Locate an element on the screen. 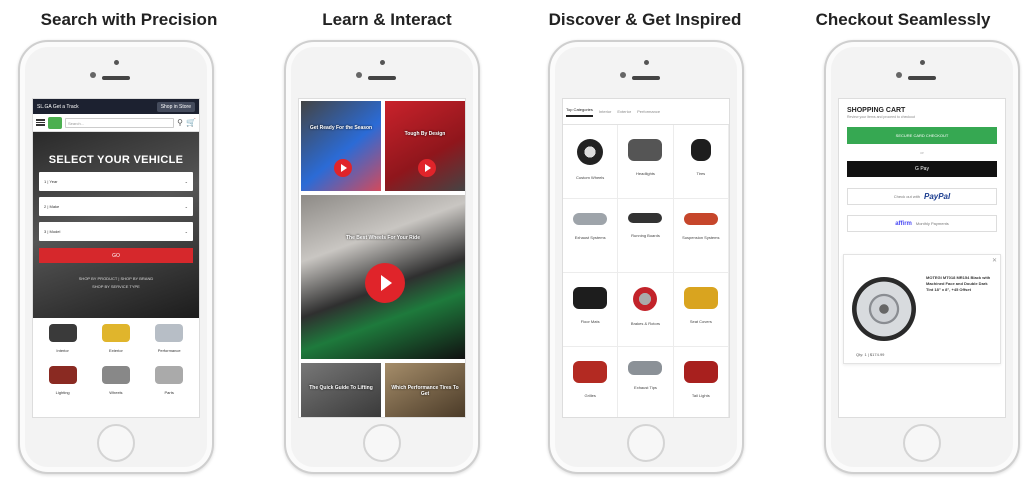 The width and height of the screenshot is (1034, 479). video-tile: Which Performance Tires To Get is located at coordinates (424, 389).